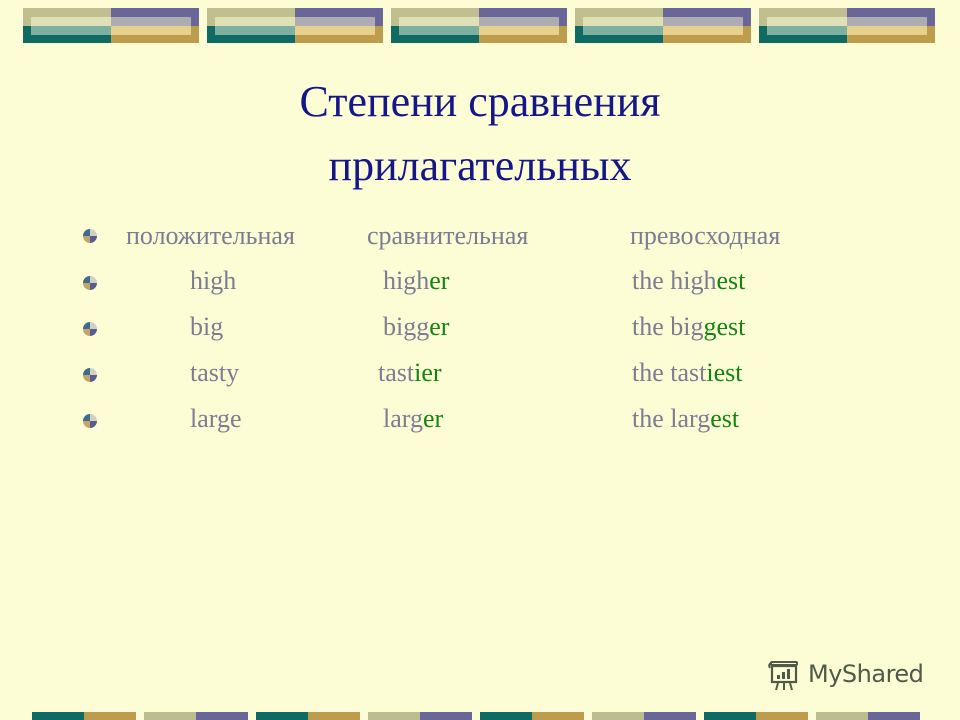  What do you see at coordinates (668, 326) in the screenshot?
I see `superlative-stem: the big` at bounding box center [668, 326].